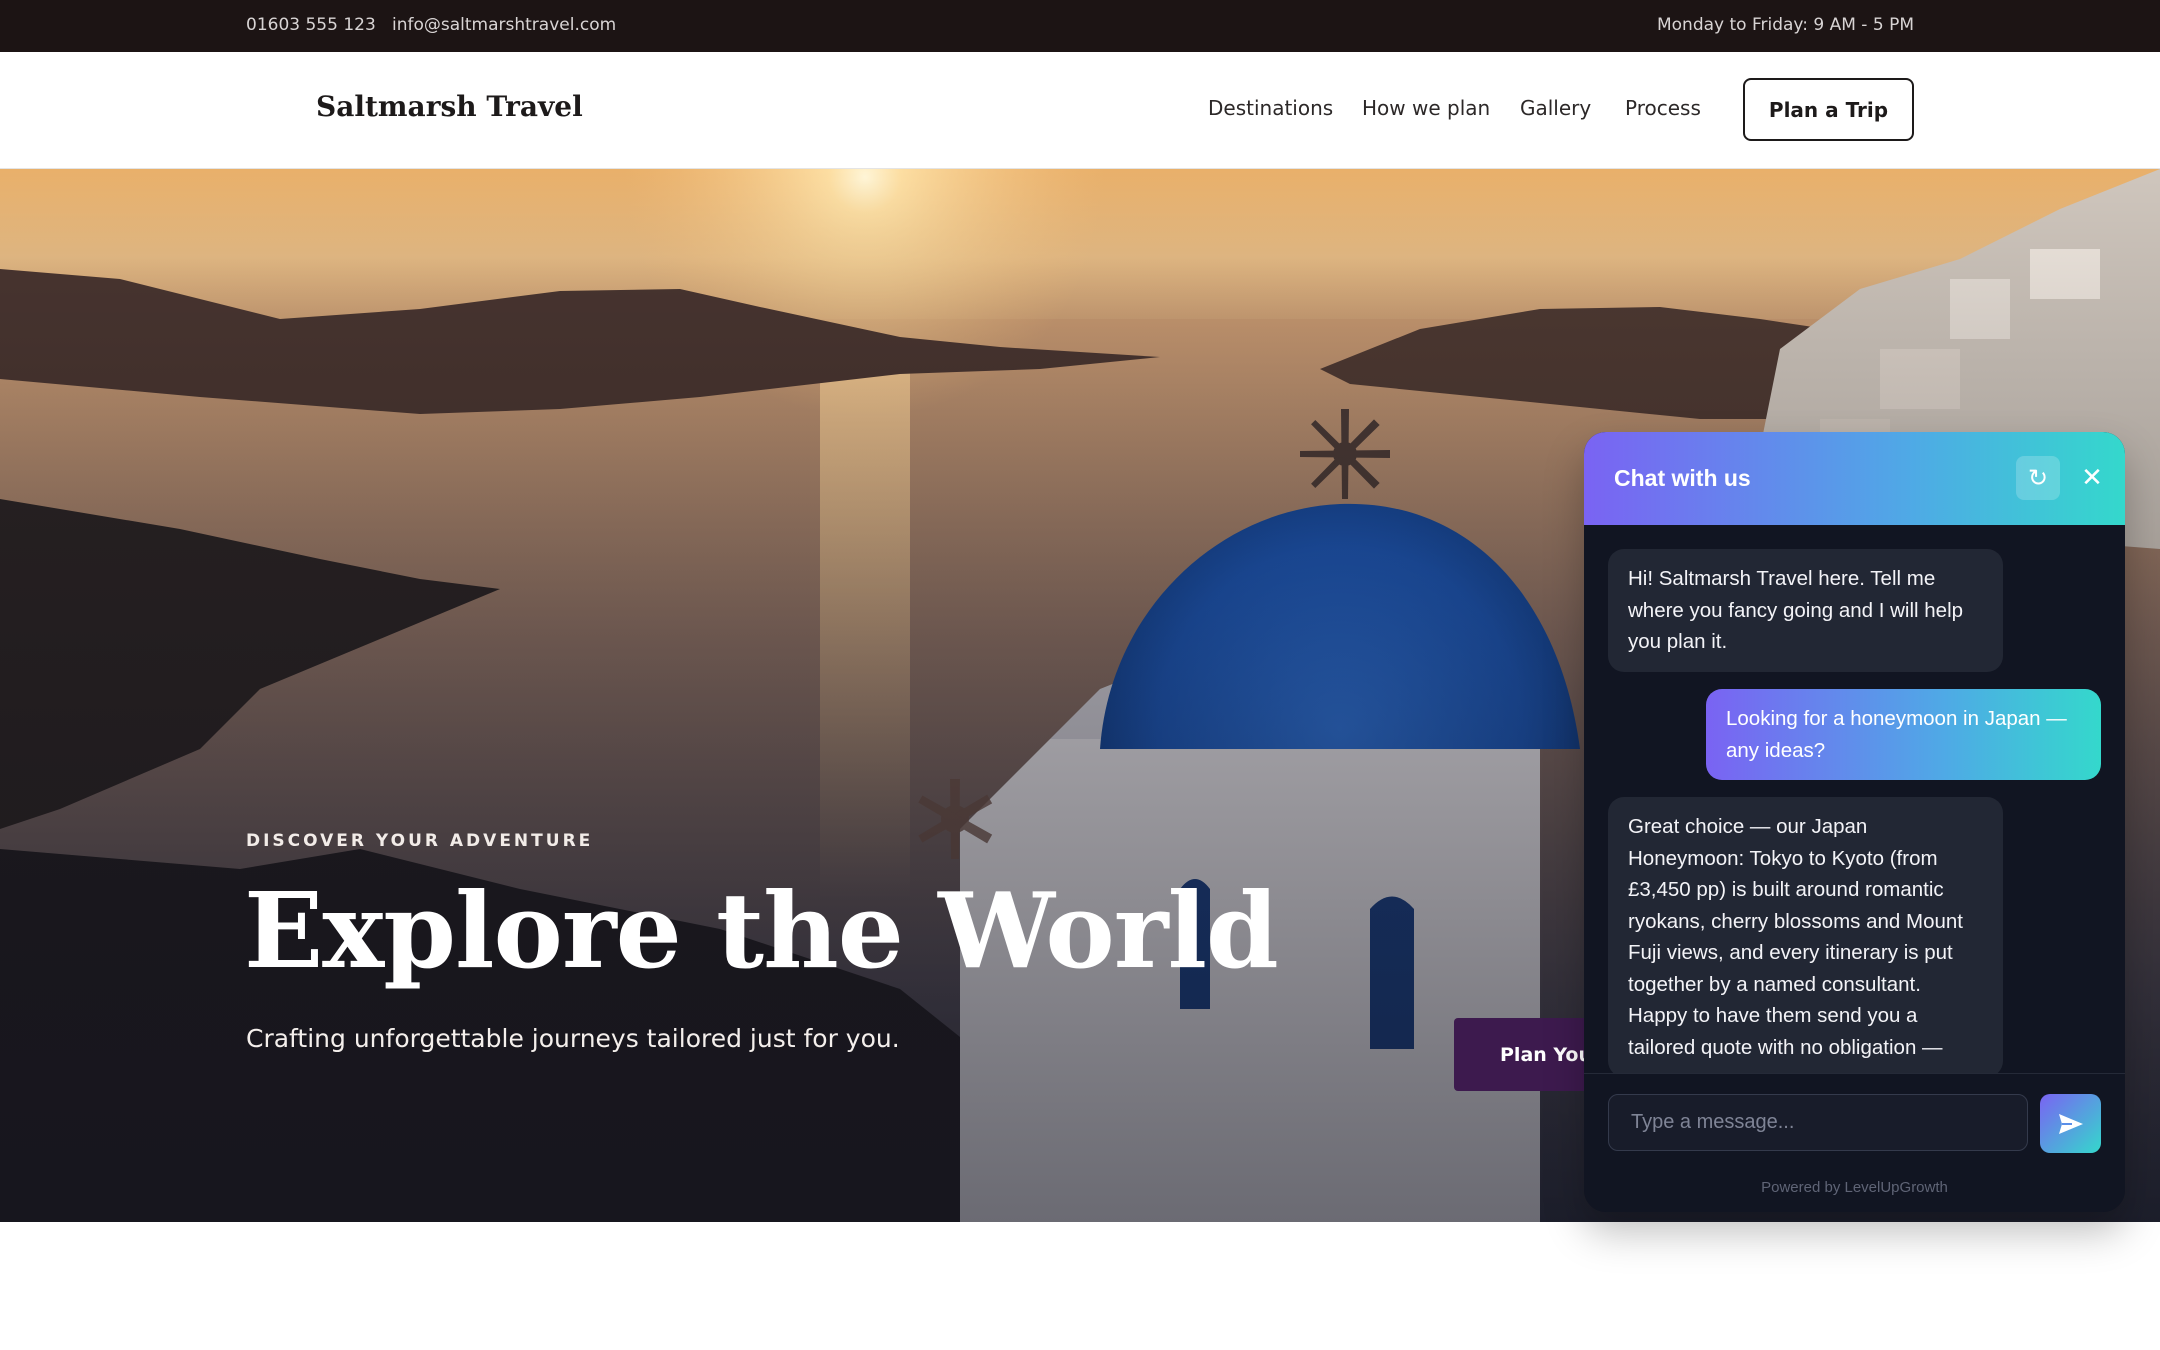 This screenshot has width=2160, height=1350. I want to click on chat-input-area: Powered by LevelUpGrowth, so click(1854, 1142).